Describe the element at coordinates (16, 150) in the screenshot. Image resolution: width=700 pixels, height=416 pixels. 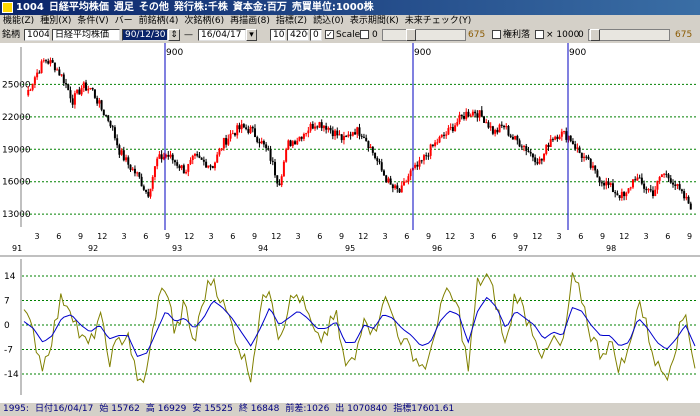
I see `price-tick-label: 19000` at that location.